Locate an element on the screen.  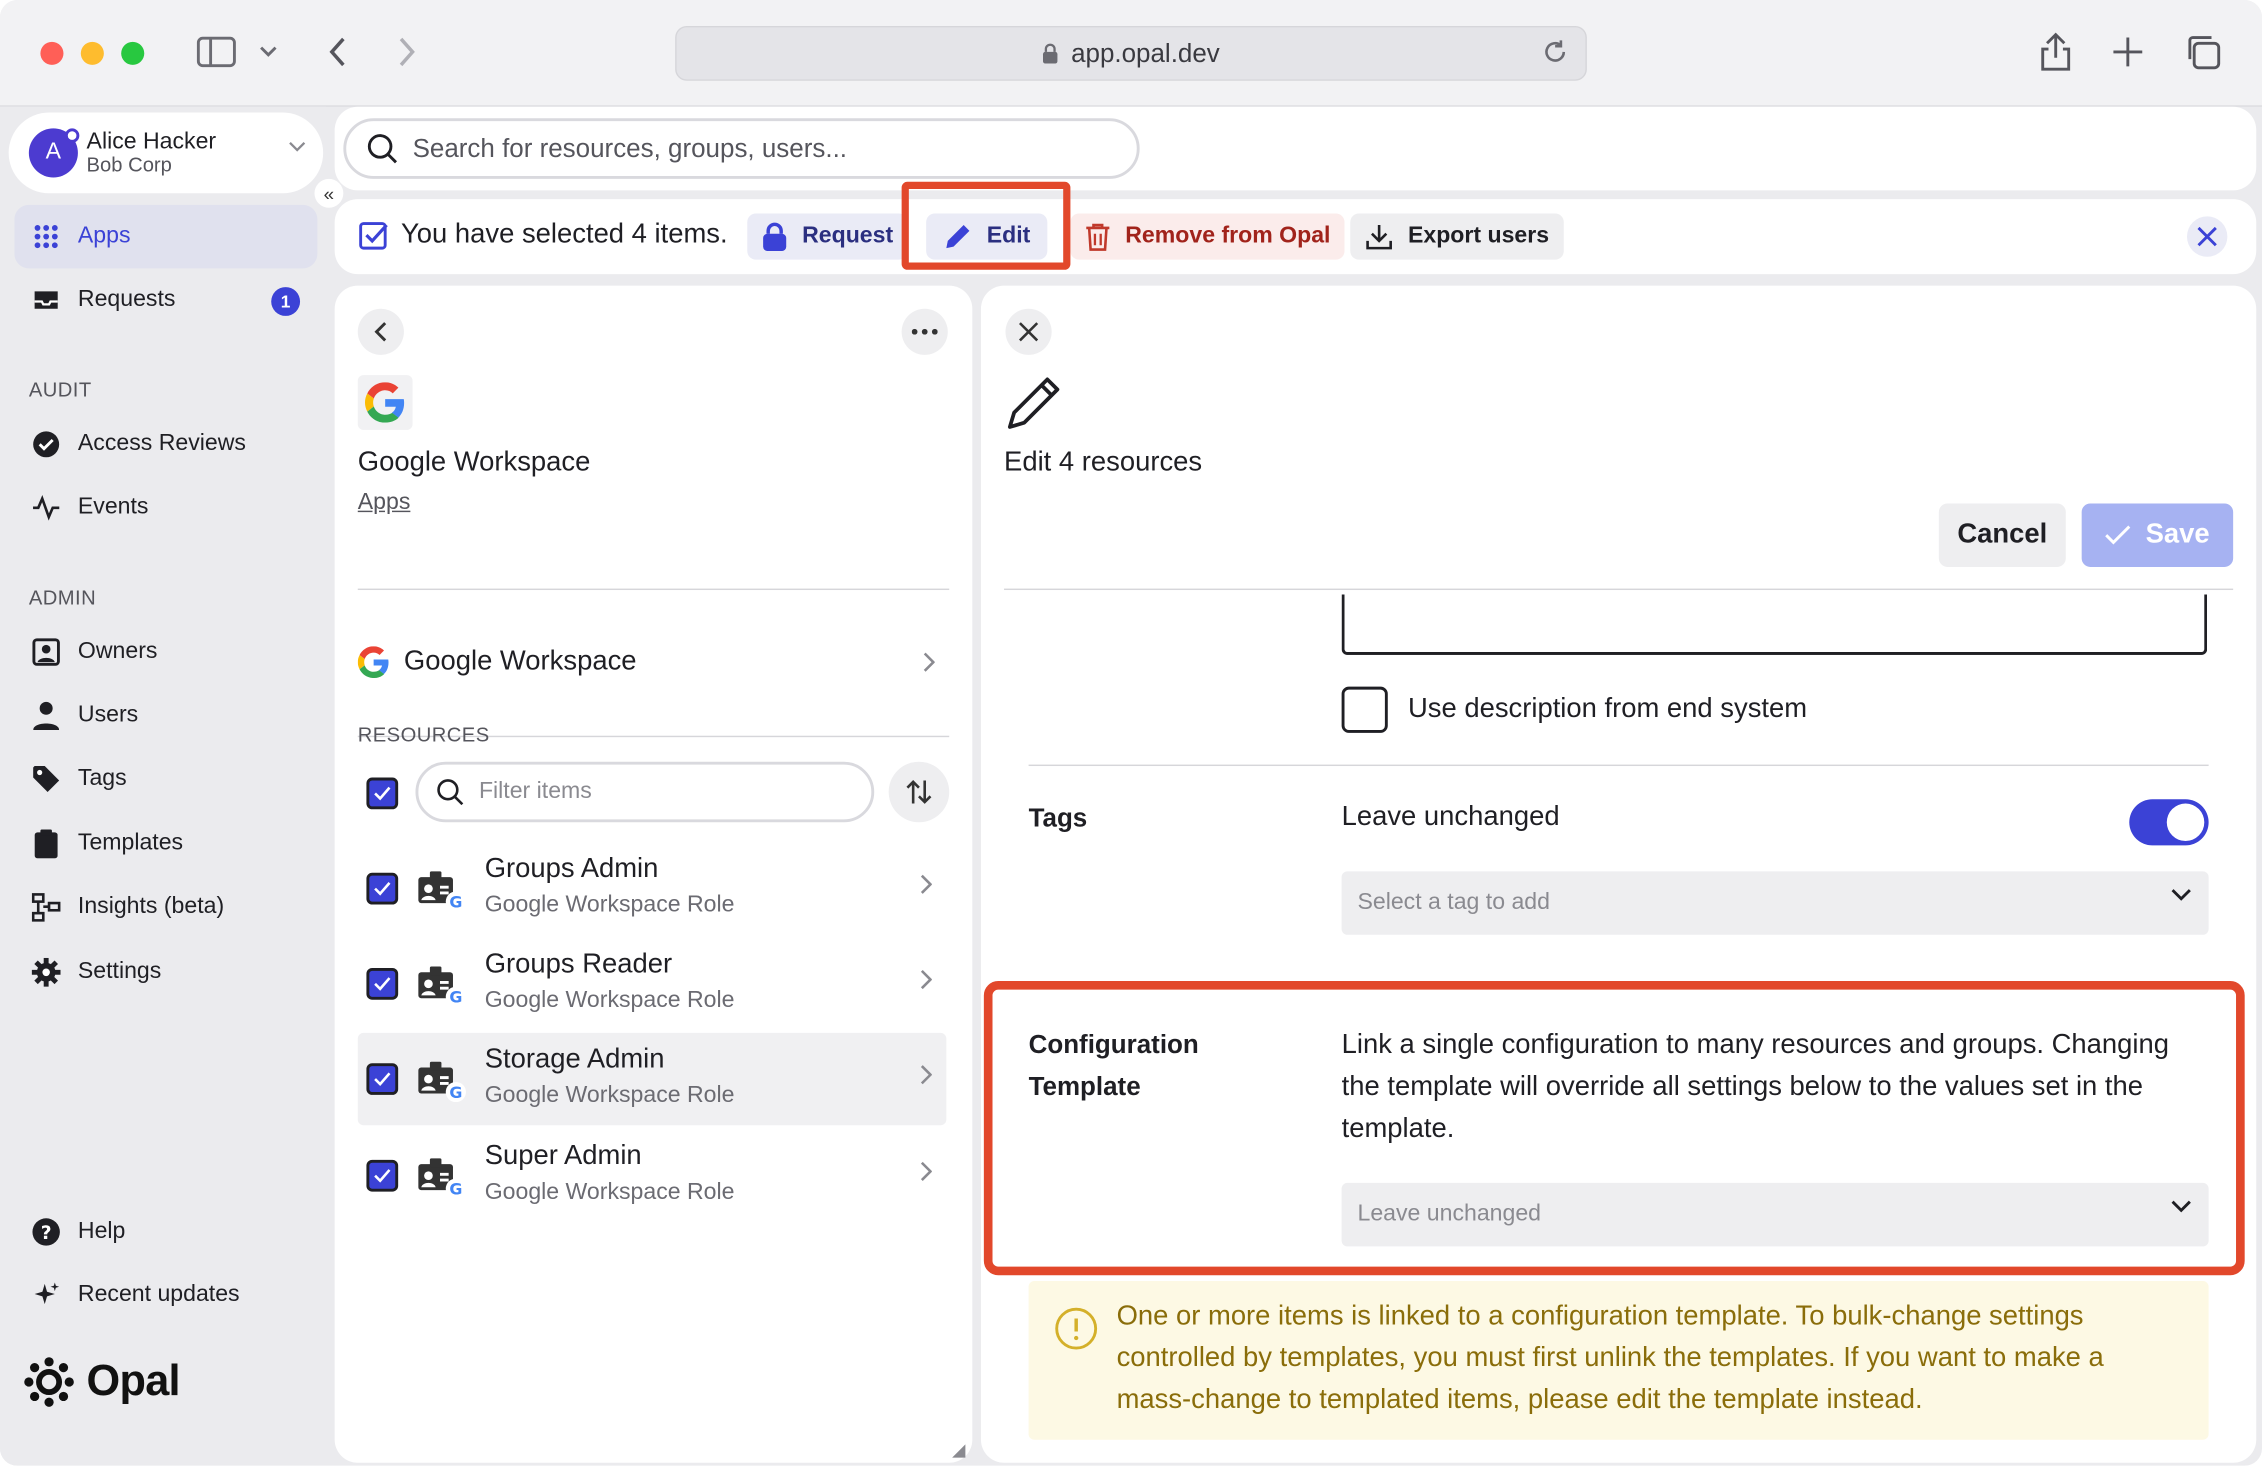
sidebar-item-help: ? Help is located at coordinates (165, 1231).